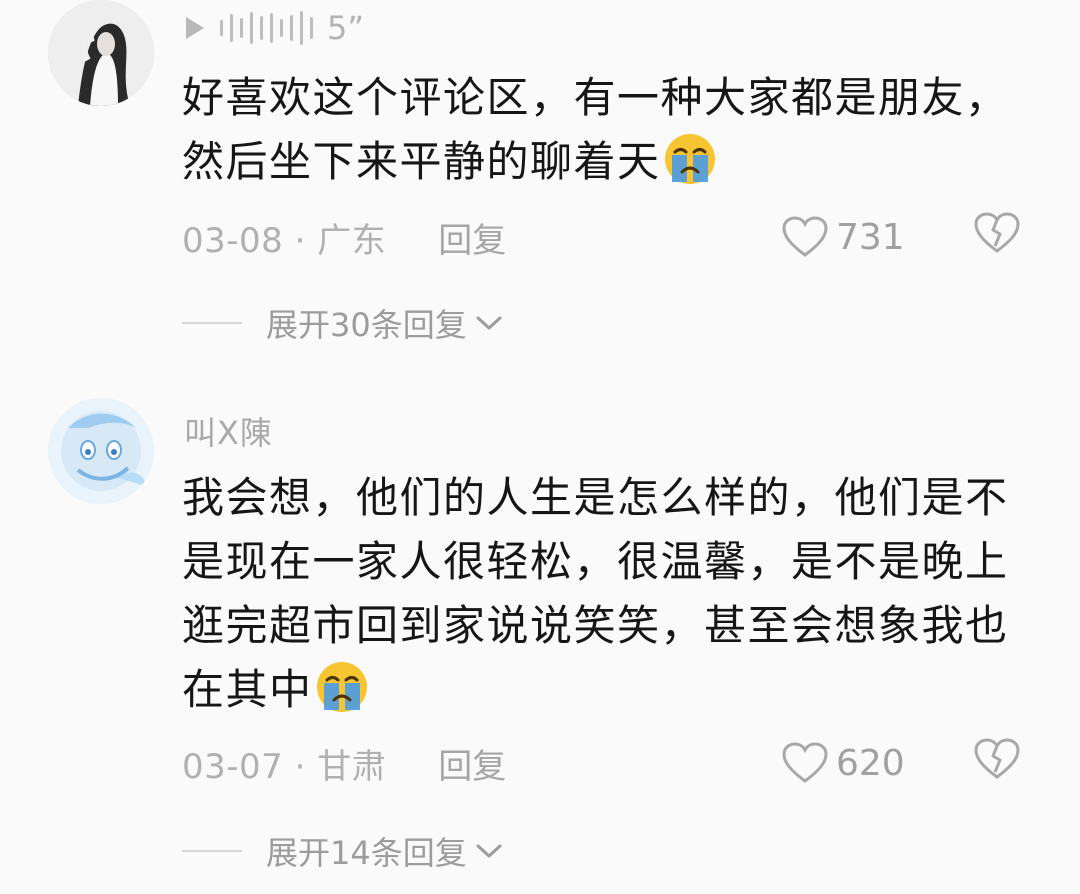 This screenshot has width=1080, height=894. Describe the element at coordinates (612, 763) in the screenshot. I see `comment-meta: 03-07 · 甘肃 回复 620` at that location.